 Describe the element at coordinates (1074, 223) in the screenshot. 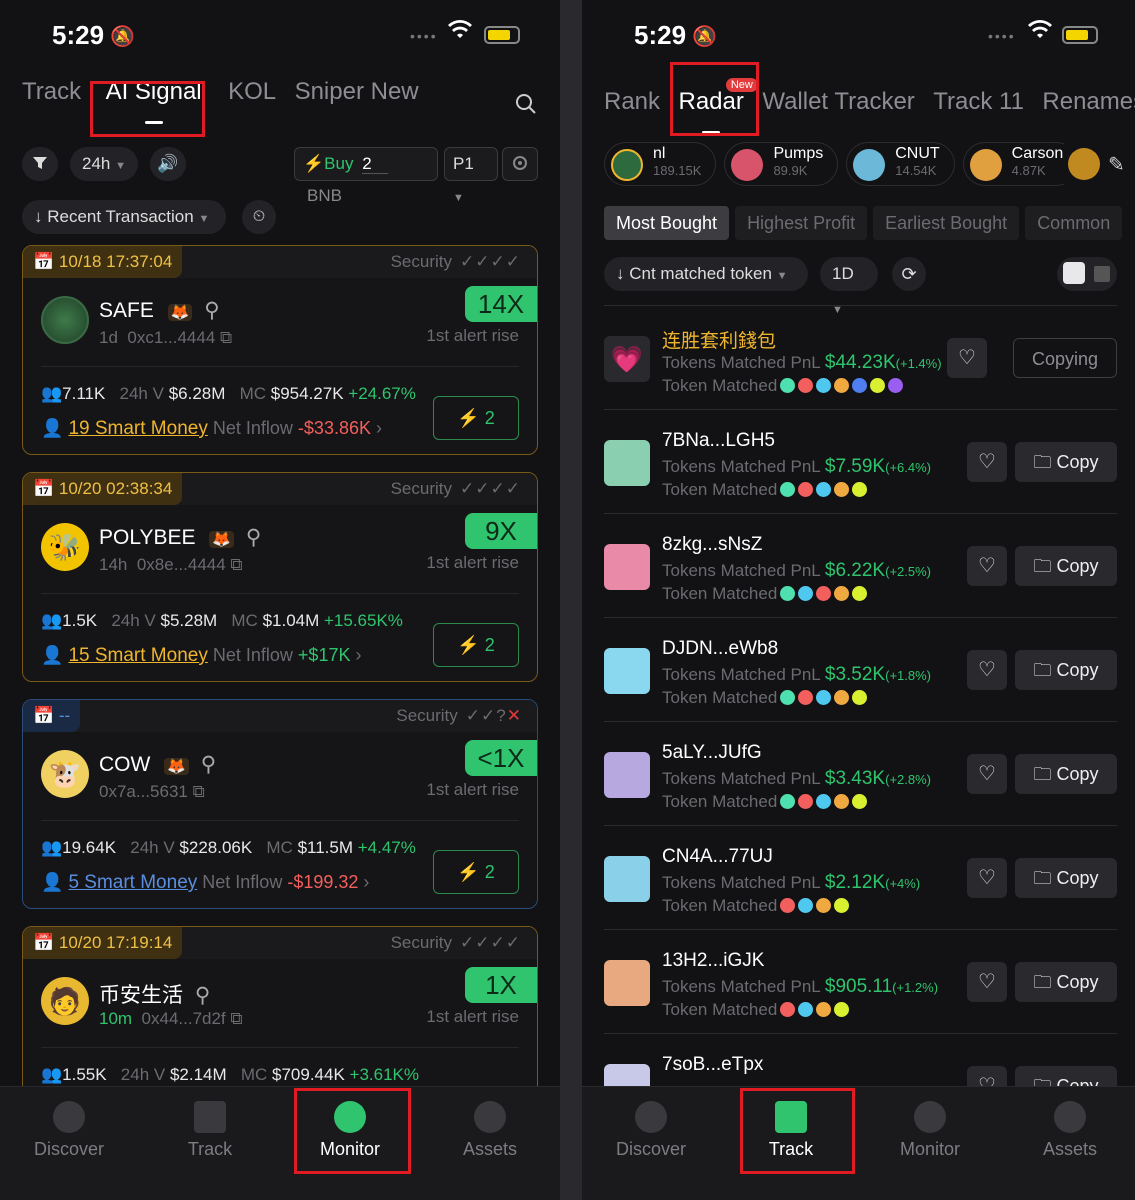

I see `filter-common: Common` at that location.